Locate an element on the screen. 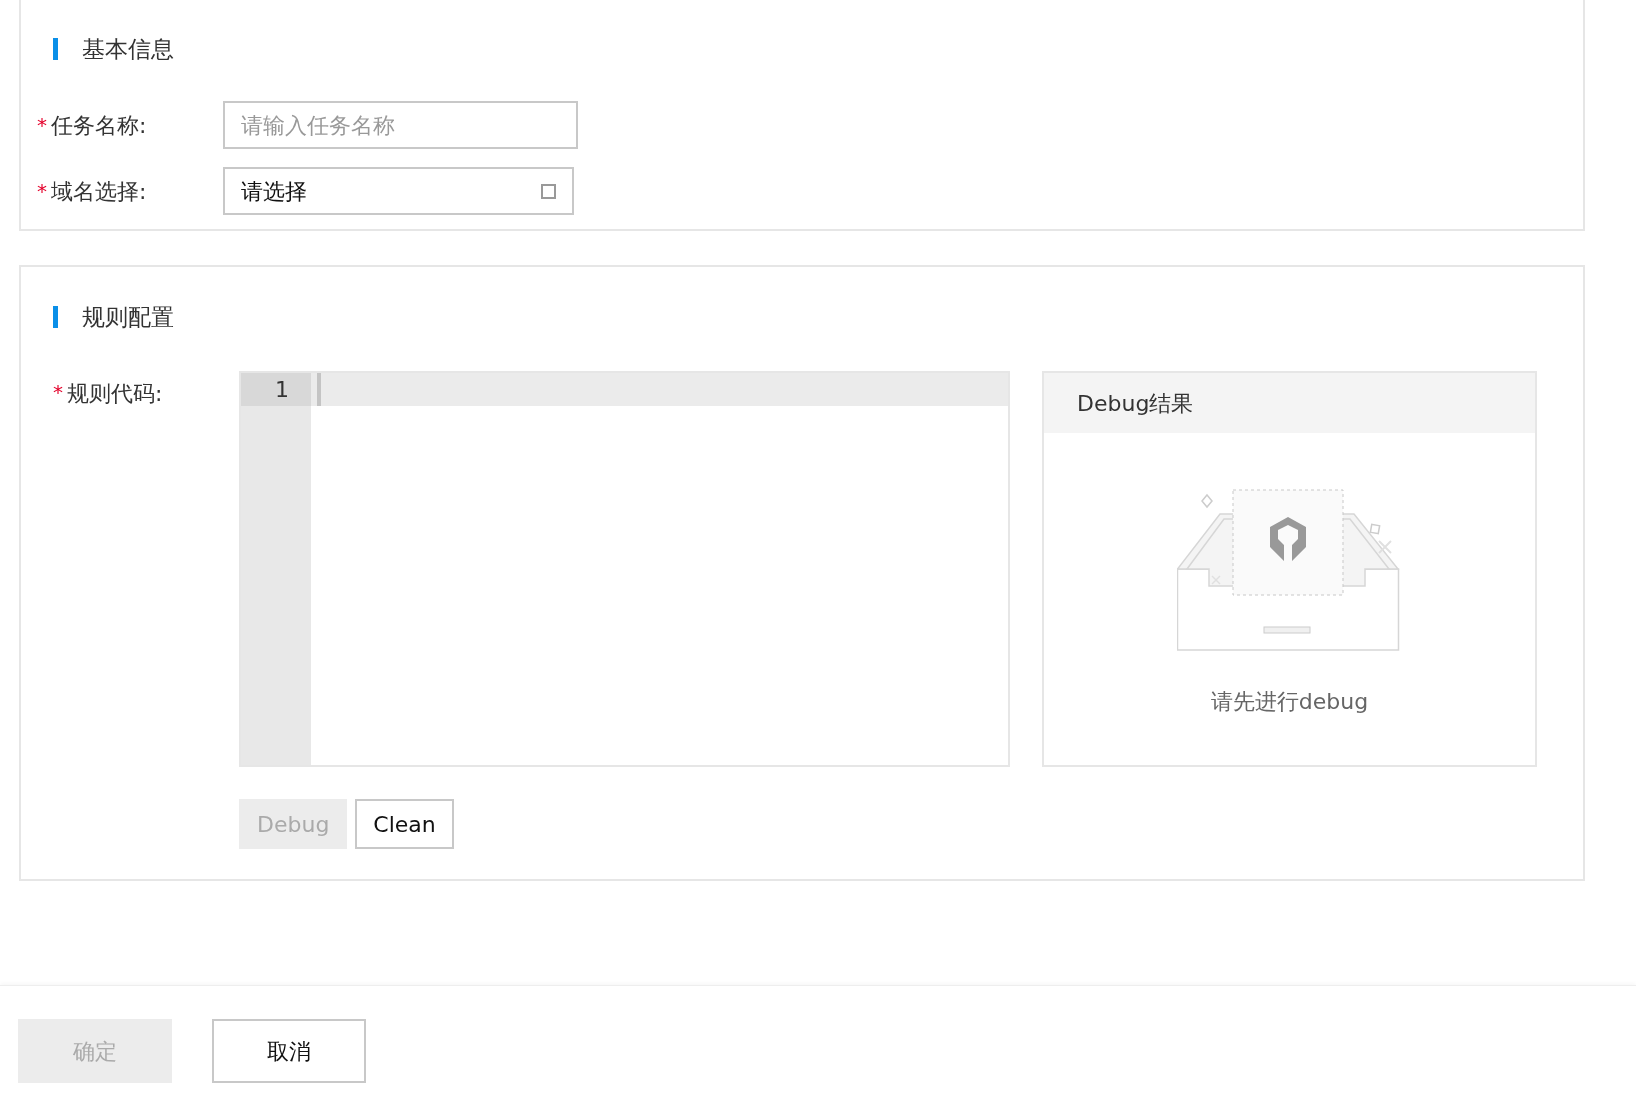 The image size is (1636, 1108). select-field: 请选择 is located at coordinates (398, 191).